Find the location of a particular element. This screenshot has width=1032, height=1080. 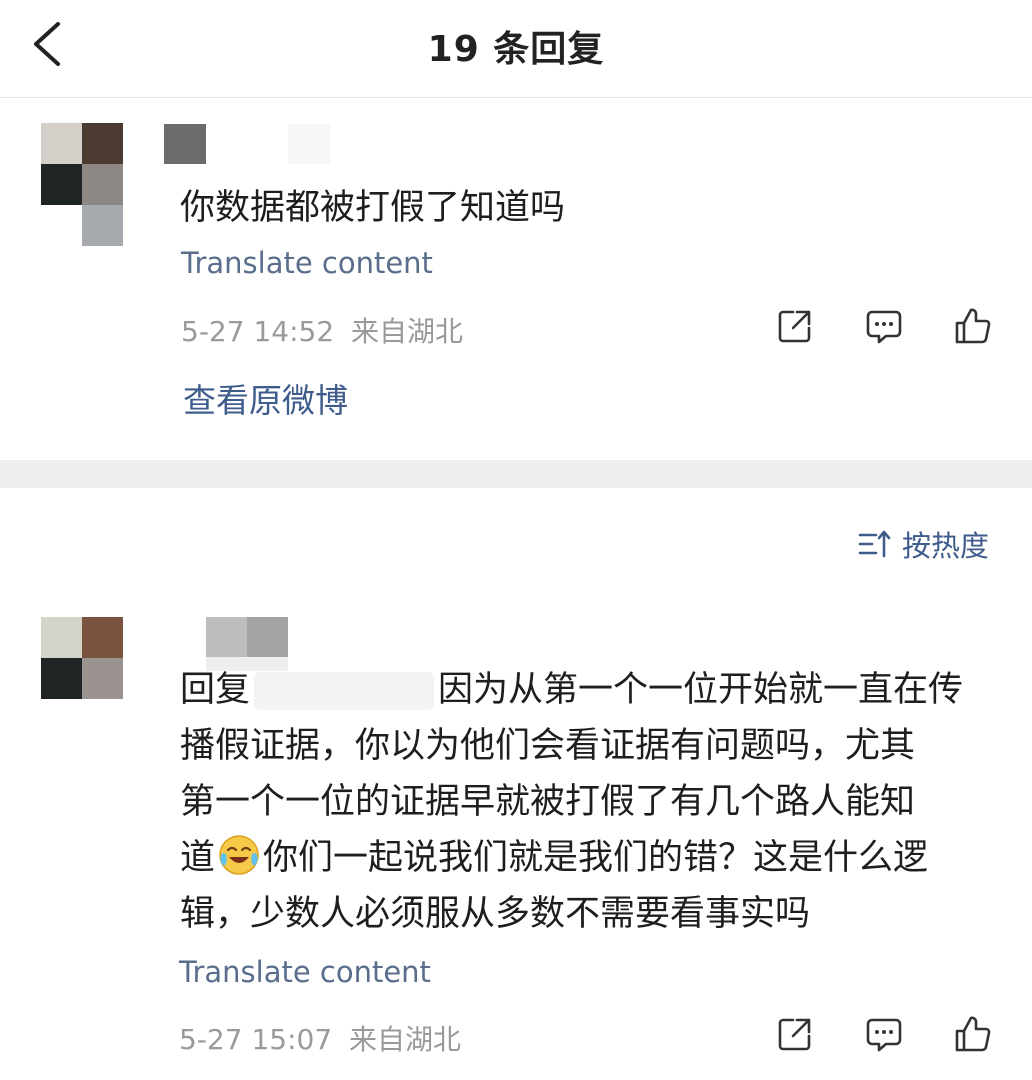

reply-line-4b: 你们一起说我们就是我们的错？这是什么逻 is located at coordinates (596, 858).